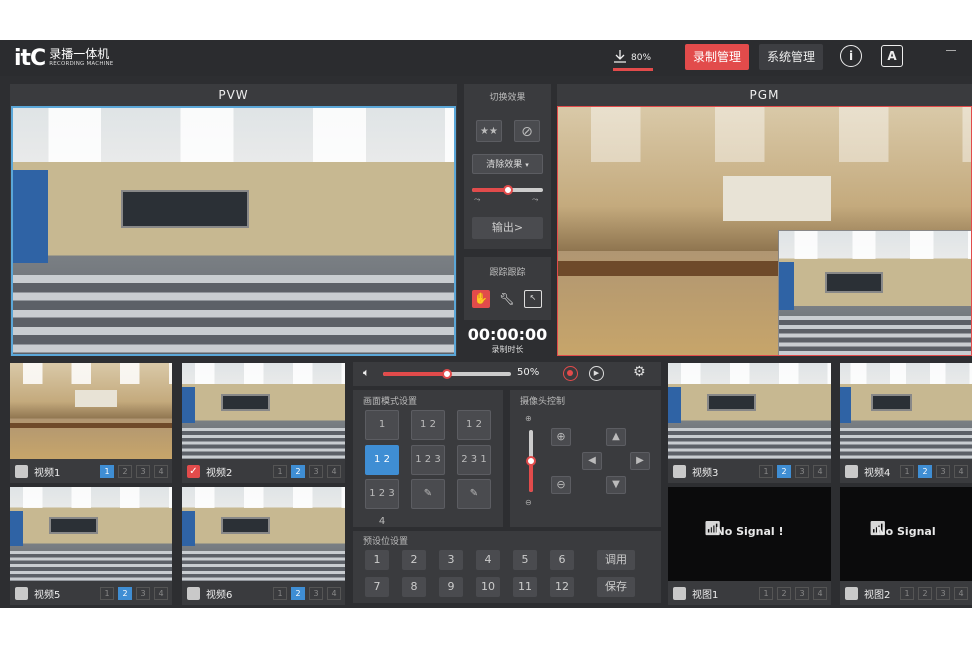 The width and height of the screenshot is (972, 648). Describe the element at coordinates (851, 56) in the screenshot. I see `info-icon: i` at that location.